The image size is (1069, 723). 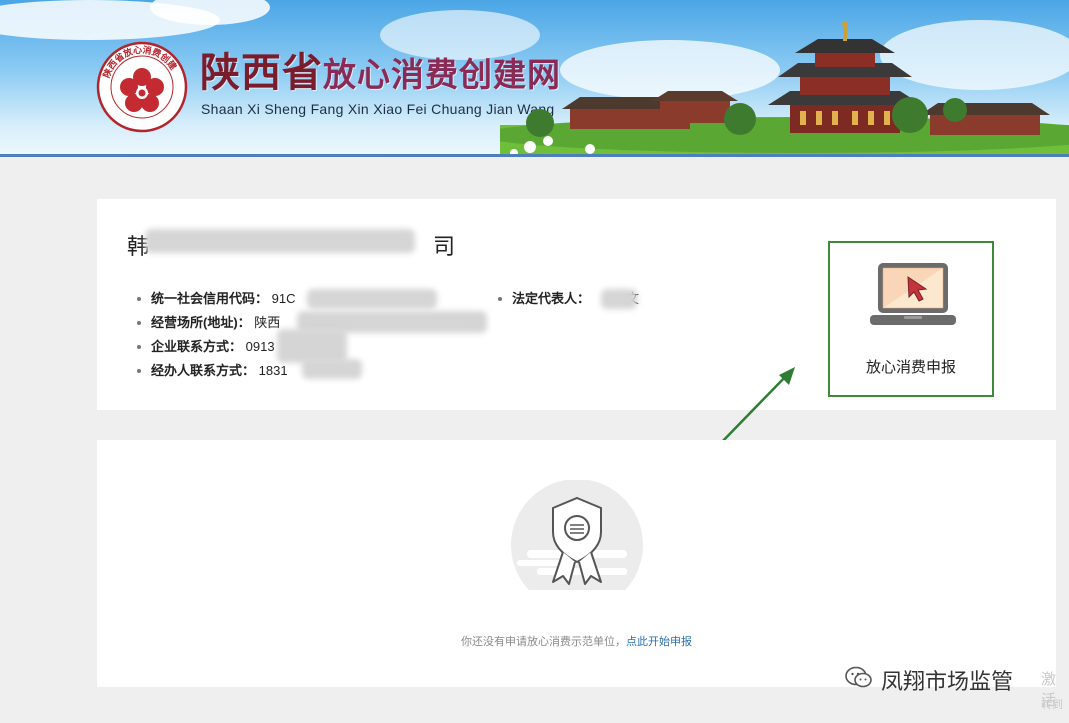 What do you see at coordinates (280, 241) in the screenshot?
I see `redacted-company-name` at bounding box center [280, 241].